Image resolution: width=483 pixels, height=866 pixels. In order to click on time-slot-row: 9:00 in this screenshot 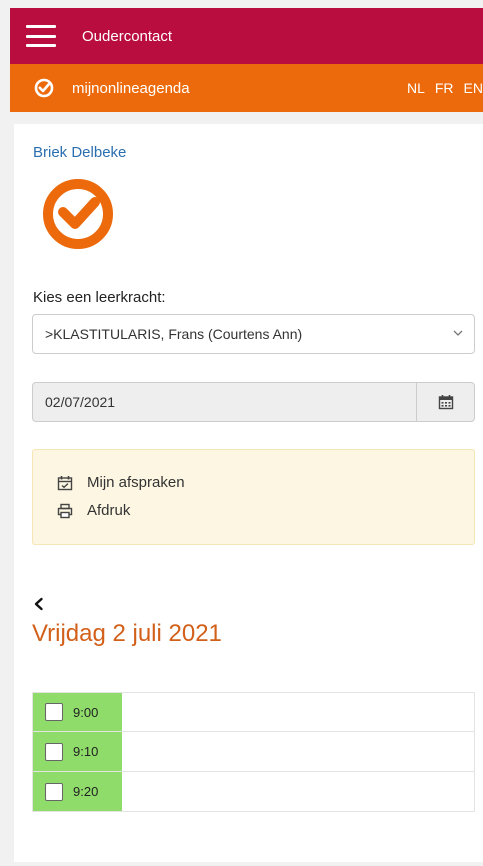, I will do `click(253, 712)`.